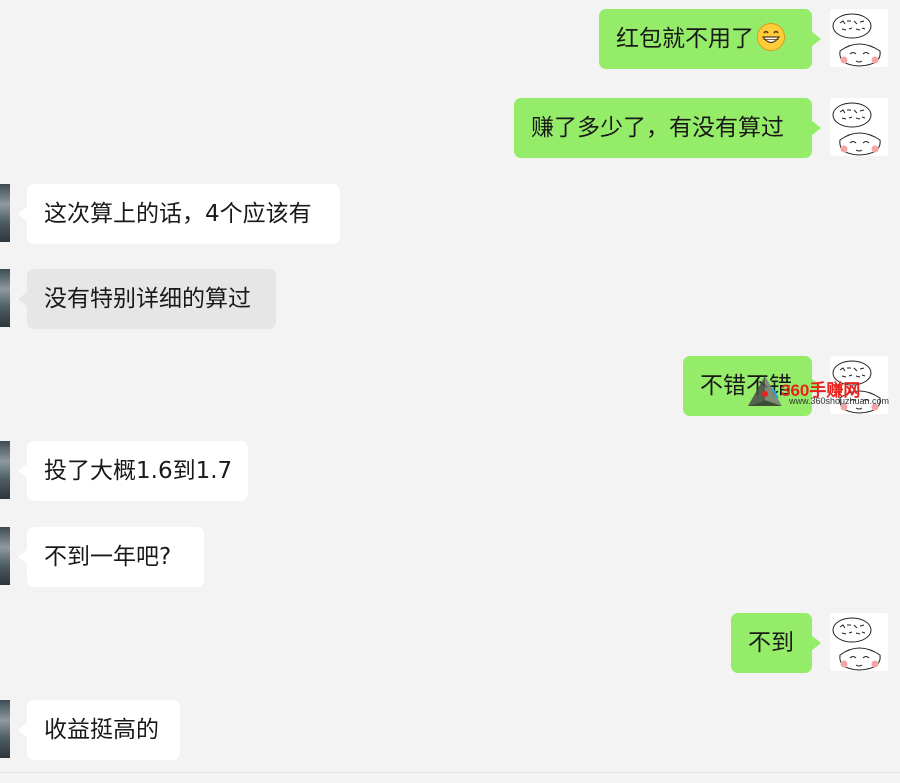 This screenshot has width=900, height=783. I want to click on message-bubble-me: 红包就不用了, so click(710, 39).